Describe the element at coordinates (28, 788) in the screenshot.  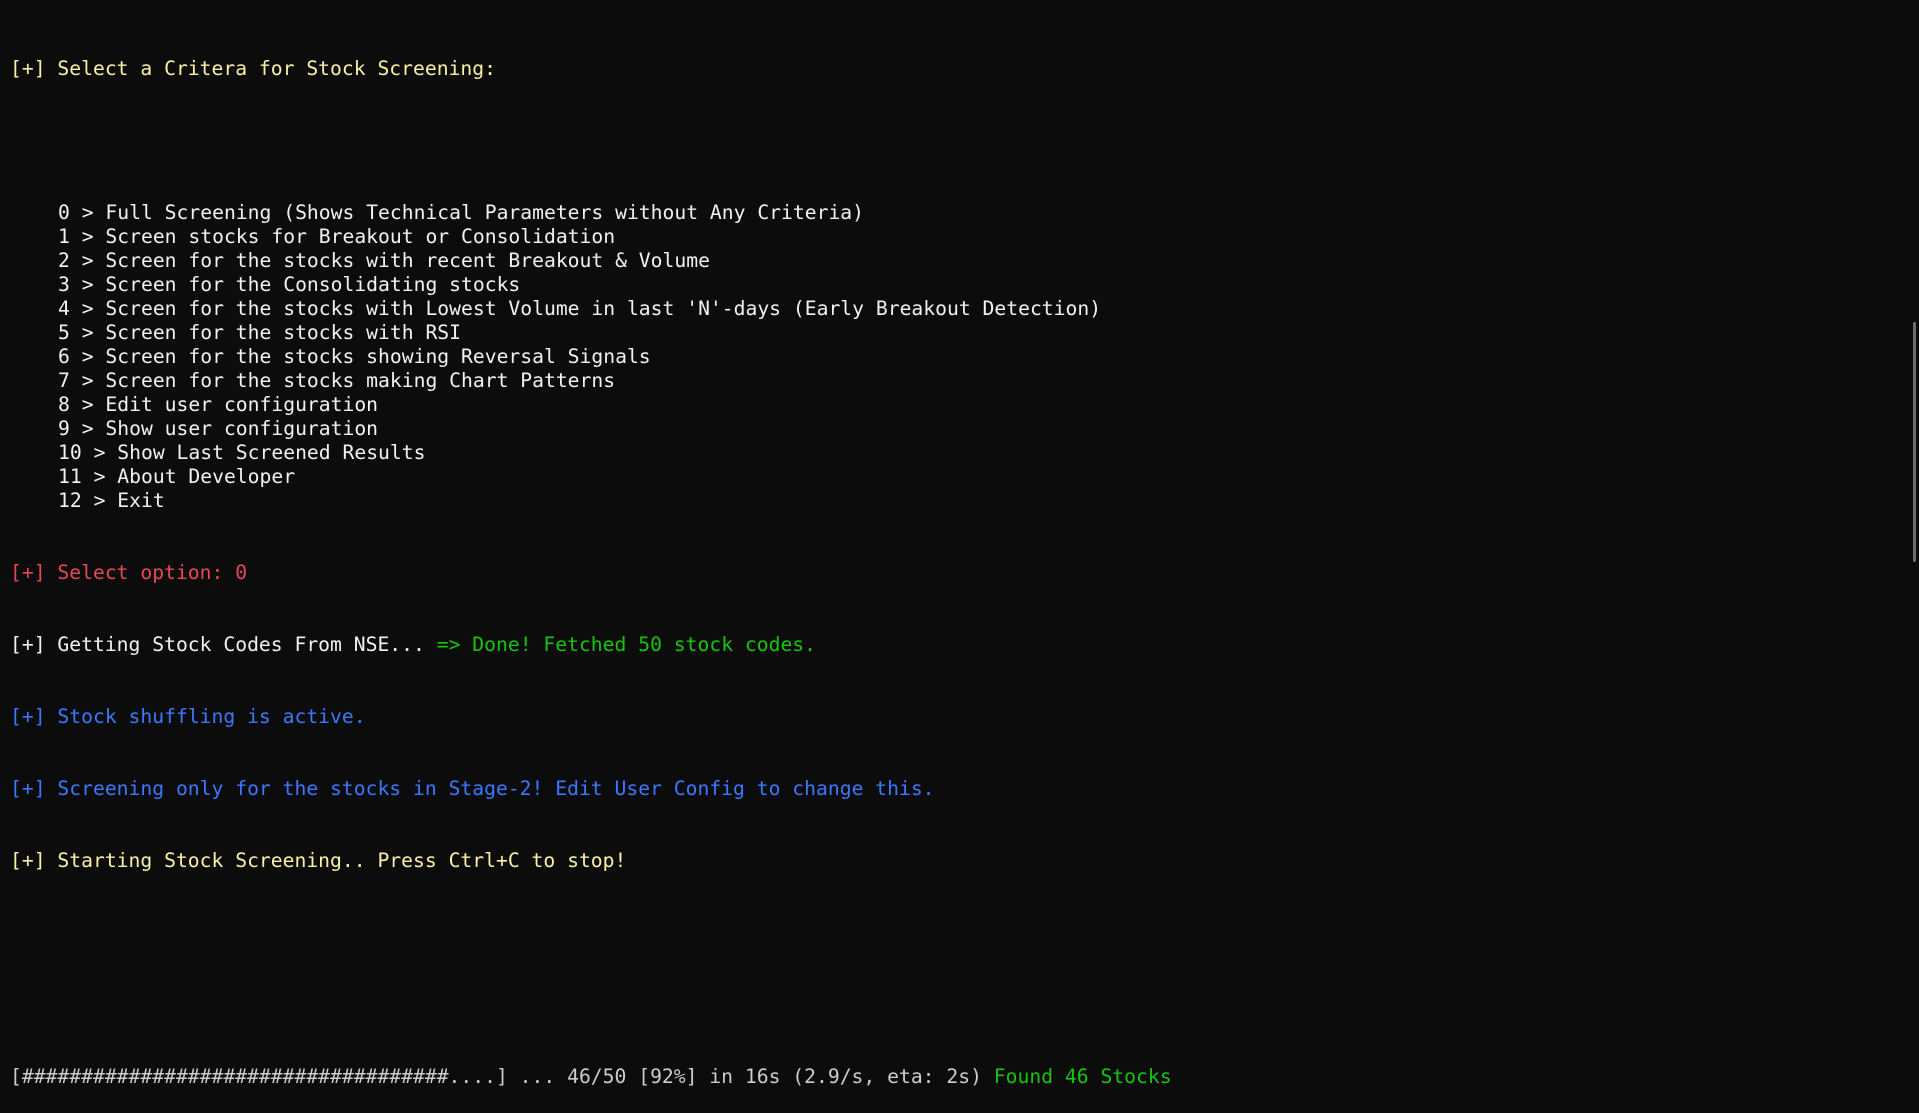
I see `stage2-prefix: [+]` at that location.